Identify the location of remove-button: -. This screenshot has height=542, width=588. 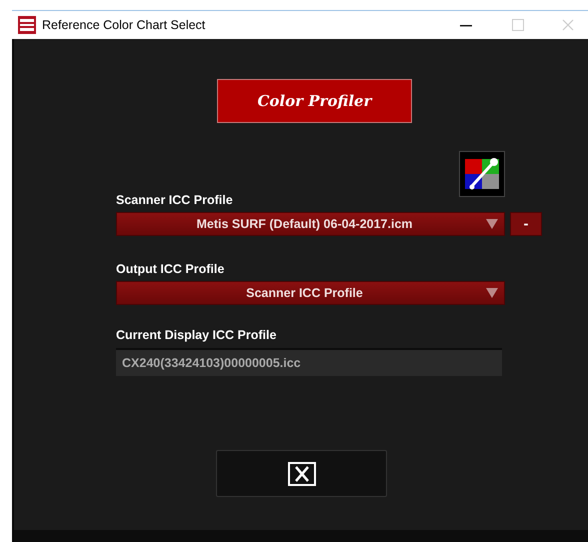
(526, 224).